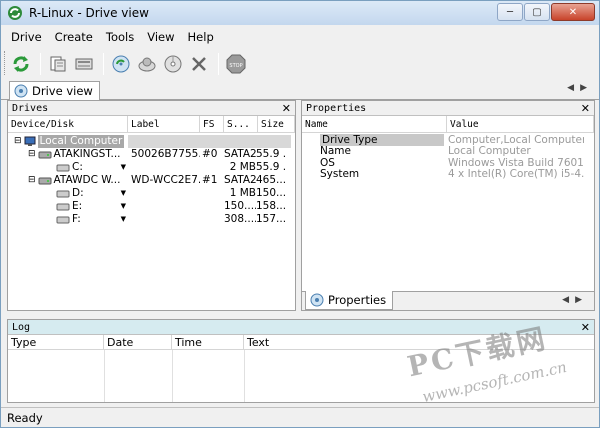 The height and width of the screenshot is (428, 600). I want to click on disk-icon, so click(173, 64).